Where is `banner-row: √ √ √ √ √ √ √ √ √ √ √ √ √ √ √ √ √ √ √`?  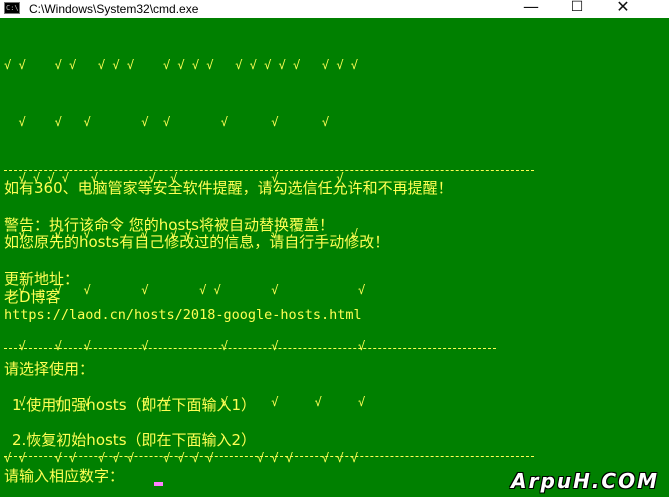 banner-row: √ √ √ √ √ √ √ √ √ √ √ √ √ √ √ √ √ √ √ is located at coordinates (181, 65).